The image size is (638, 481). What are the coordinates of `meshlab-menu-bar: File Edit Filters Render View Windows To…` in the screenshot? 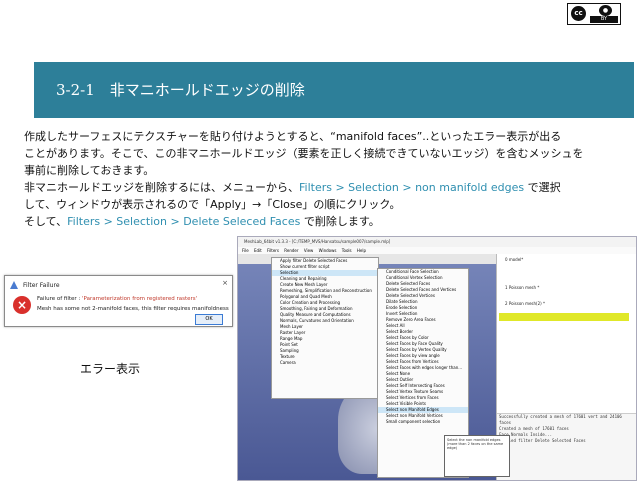 It's located at (437, 250).